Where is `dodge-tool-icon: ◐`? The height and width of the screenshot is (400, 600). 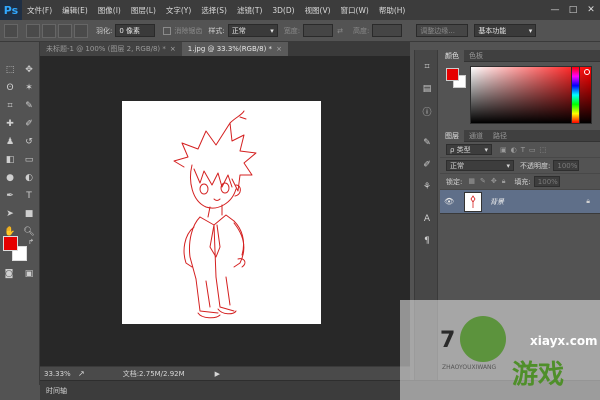
dodge-tool-icon: ◐ is located at coordinates (29, 178).